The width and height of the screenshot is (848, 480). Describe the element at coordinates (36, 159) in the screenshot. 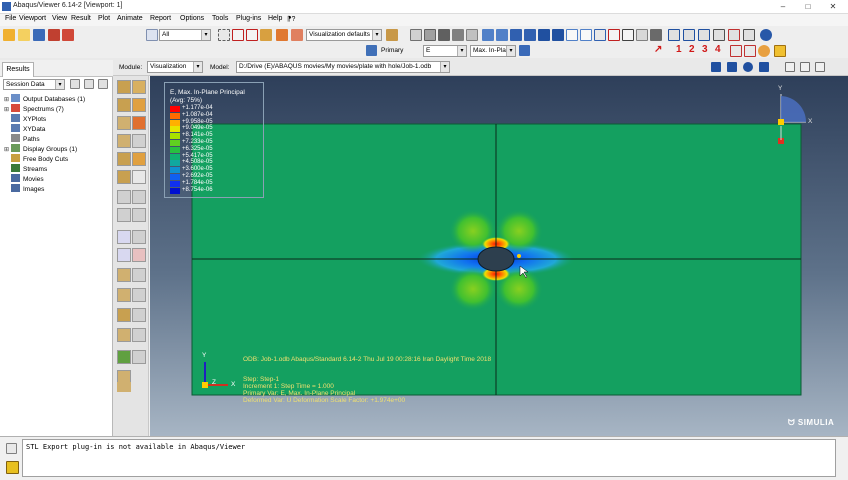

I see `tree-item-free-body-cuts: Free Body Cuts` at that location.